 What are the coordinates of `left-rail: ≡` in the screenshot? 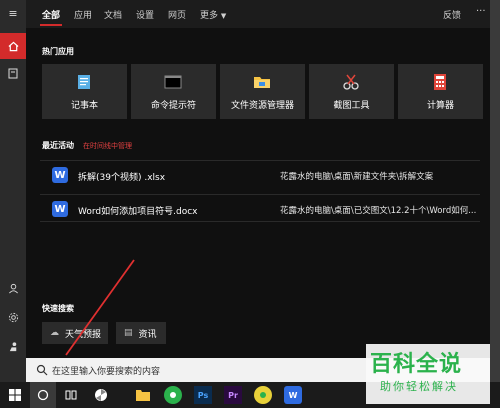 It's located at (13, 191).